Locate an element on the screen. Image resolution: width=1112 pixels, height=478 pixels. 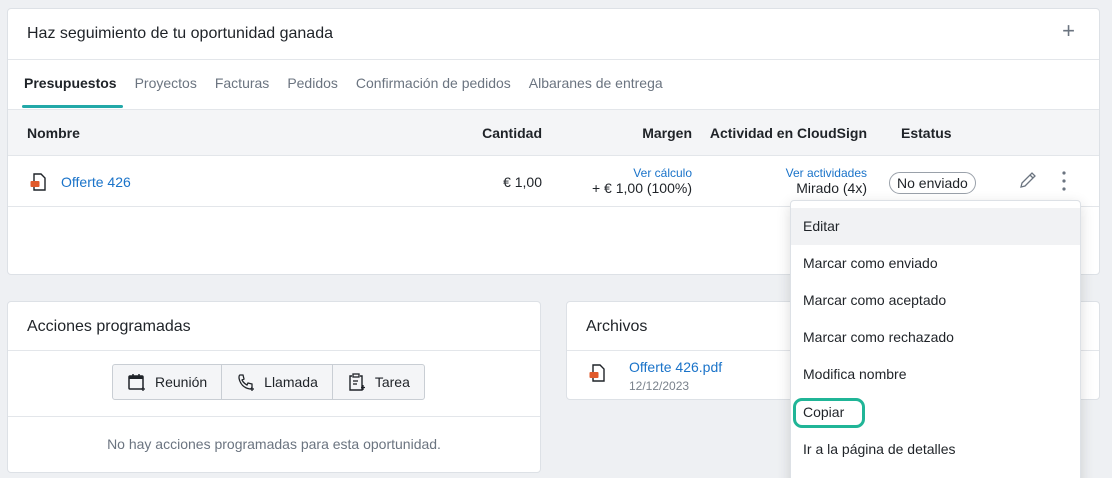
more-options-icon is located at coordinates (1064, 181).